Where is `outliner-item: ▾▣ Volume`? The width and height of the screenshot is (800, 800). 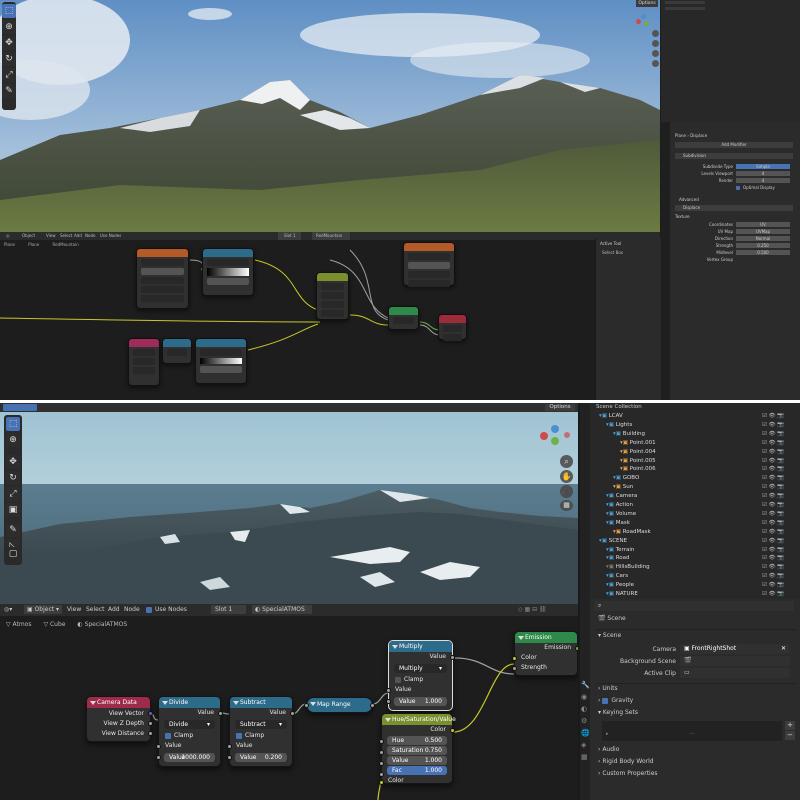
outliner-item: ▾▣ Volume is located at coordinates (621, 514).